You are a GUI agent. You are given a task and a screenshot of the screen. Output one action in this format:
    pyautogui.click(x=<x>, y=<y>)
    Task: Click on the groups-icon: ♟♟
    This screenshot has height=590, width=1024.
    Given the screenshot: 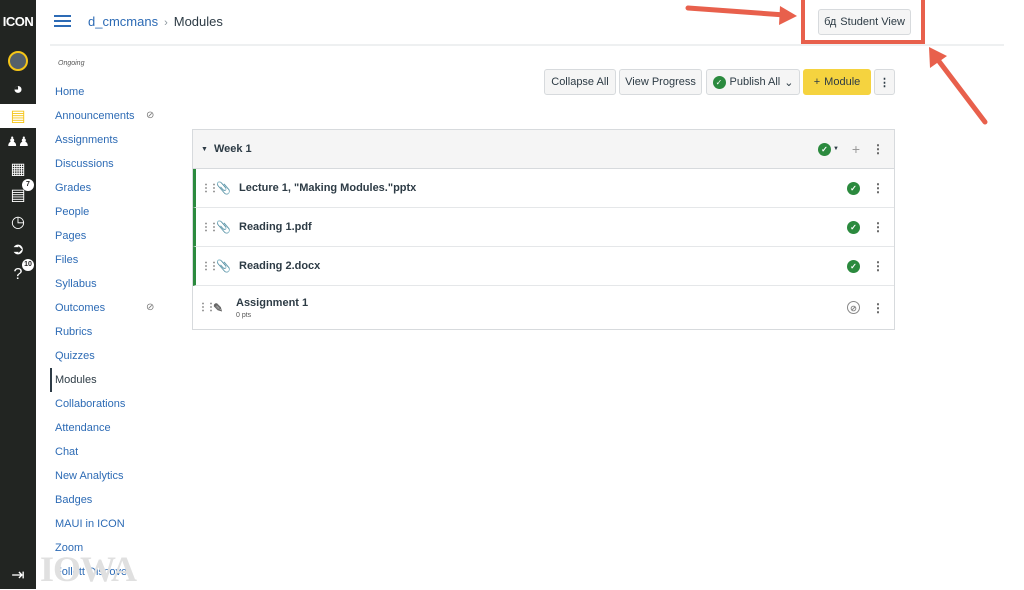 What is the action you would take?
    pyautogui.click(x=18, y=142)
    